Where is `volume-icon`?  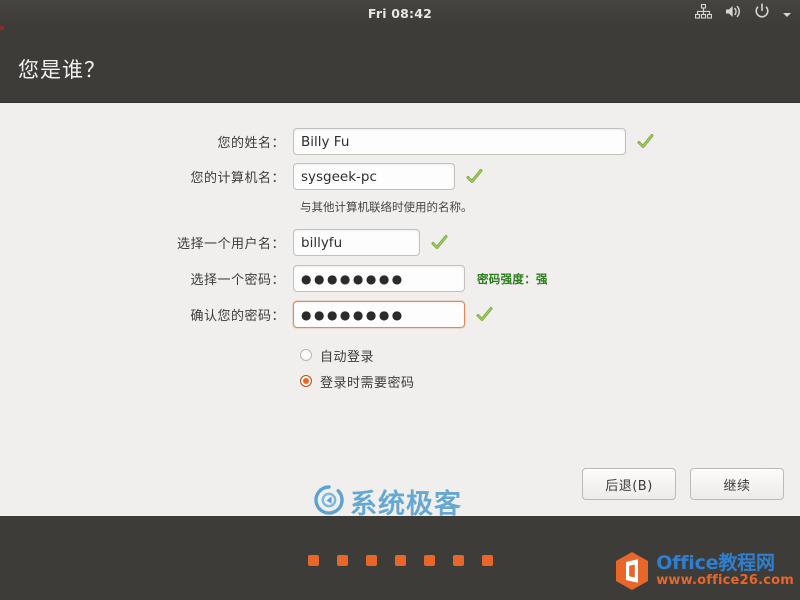 volume-icon is located at coordinates (733, 13).